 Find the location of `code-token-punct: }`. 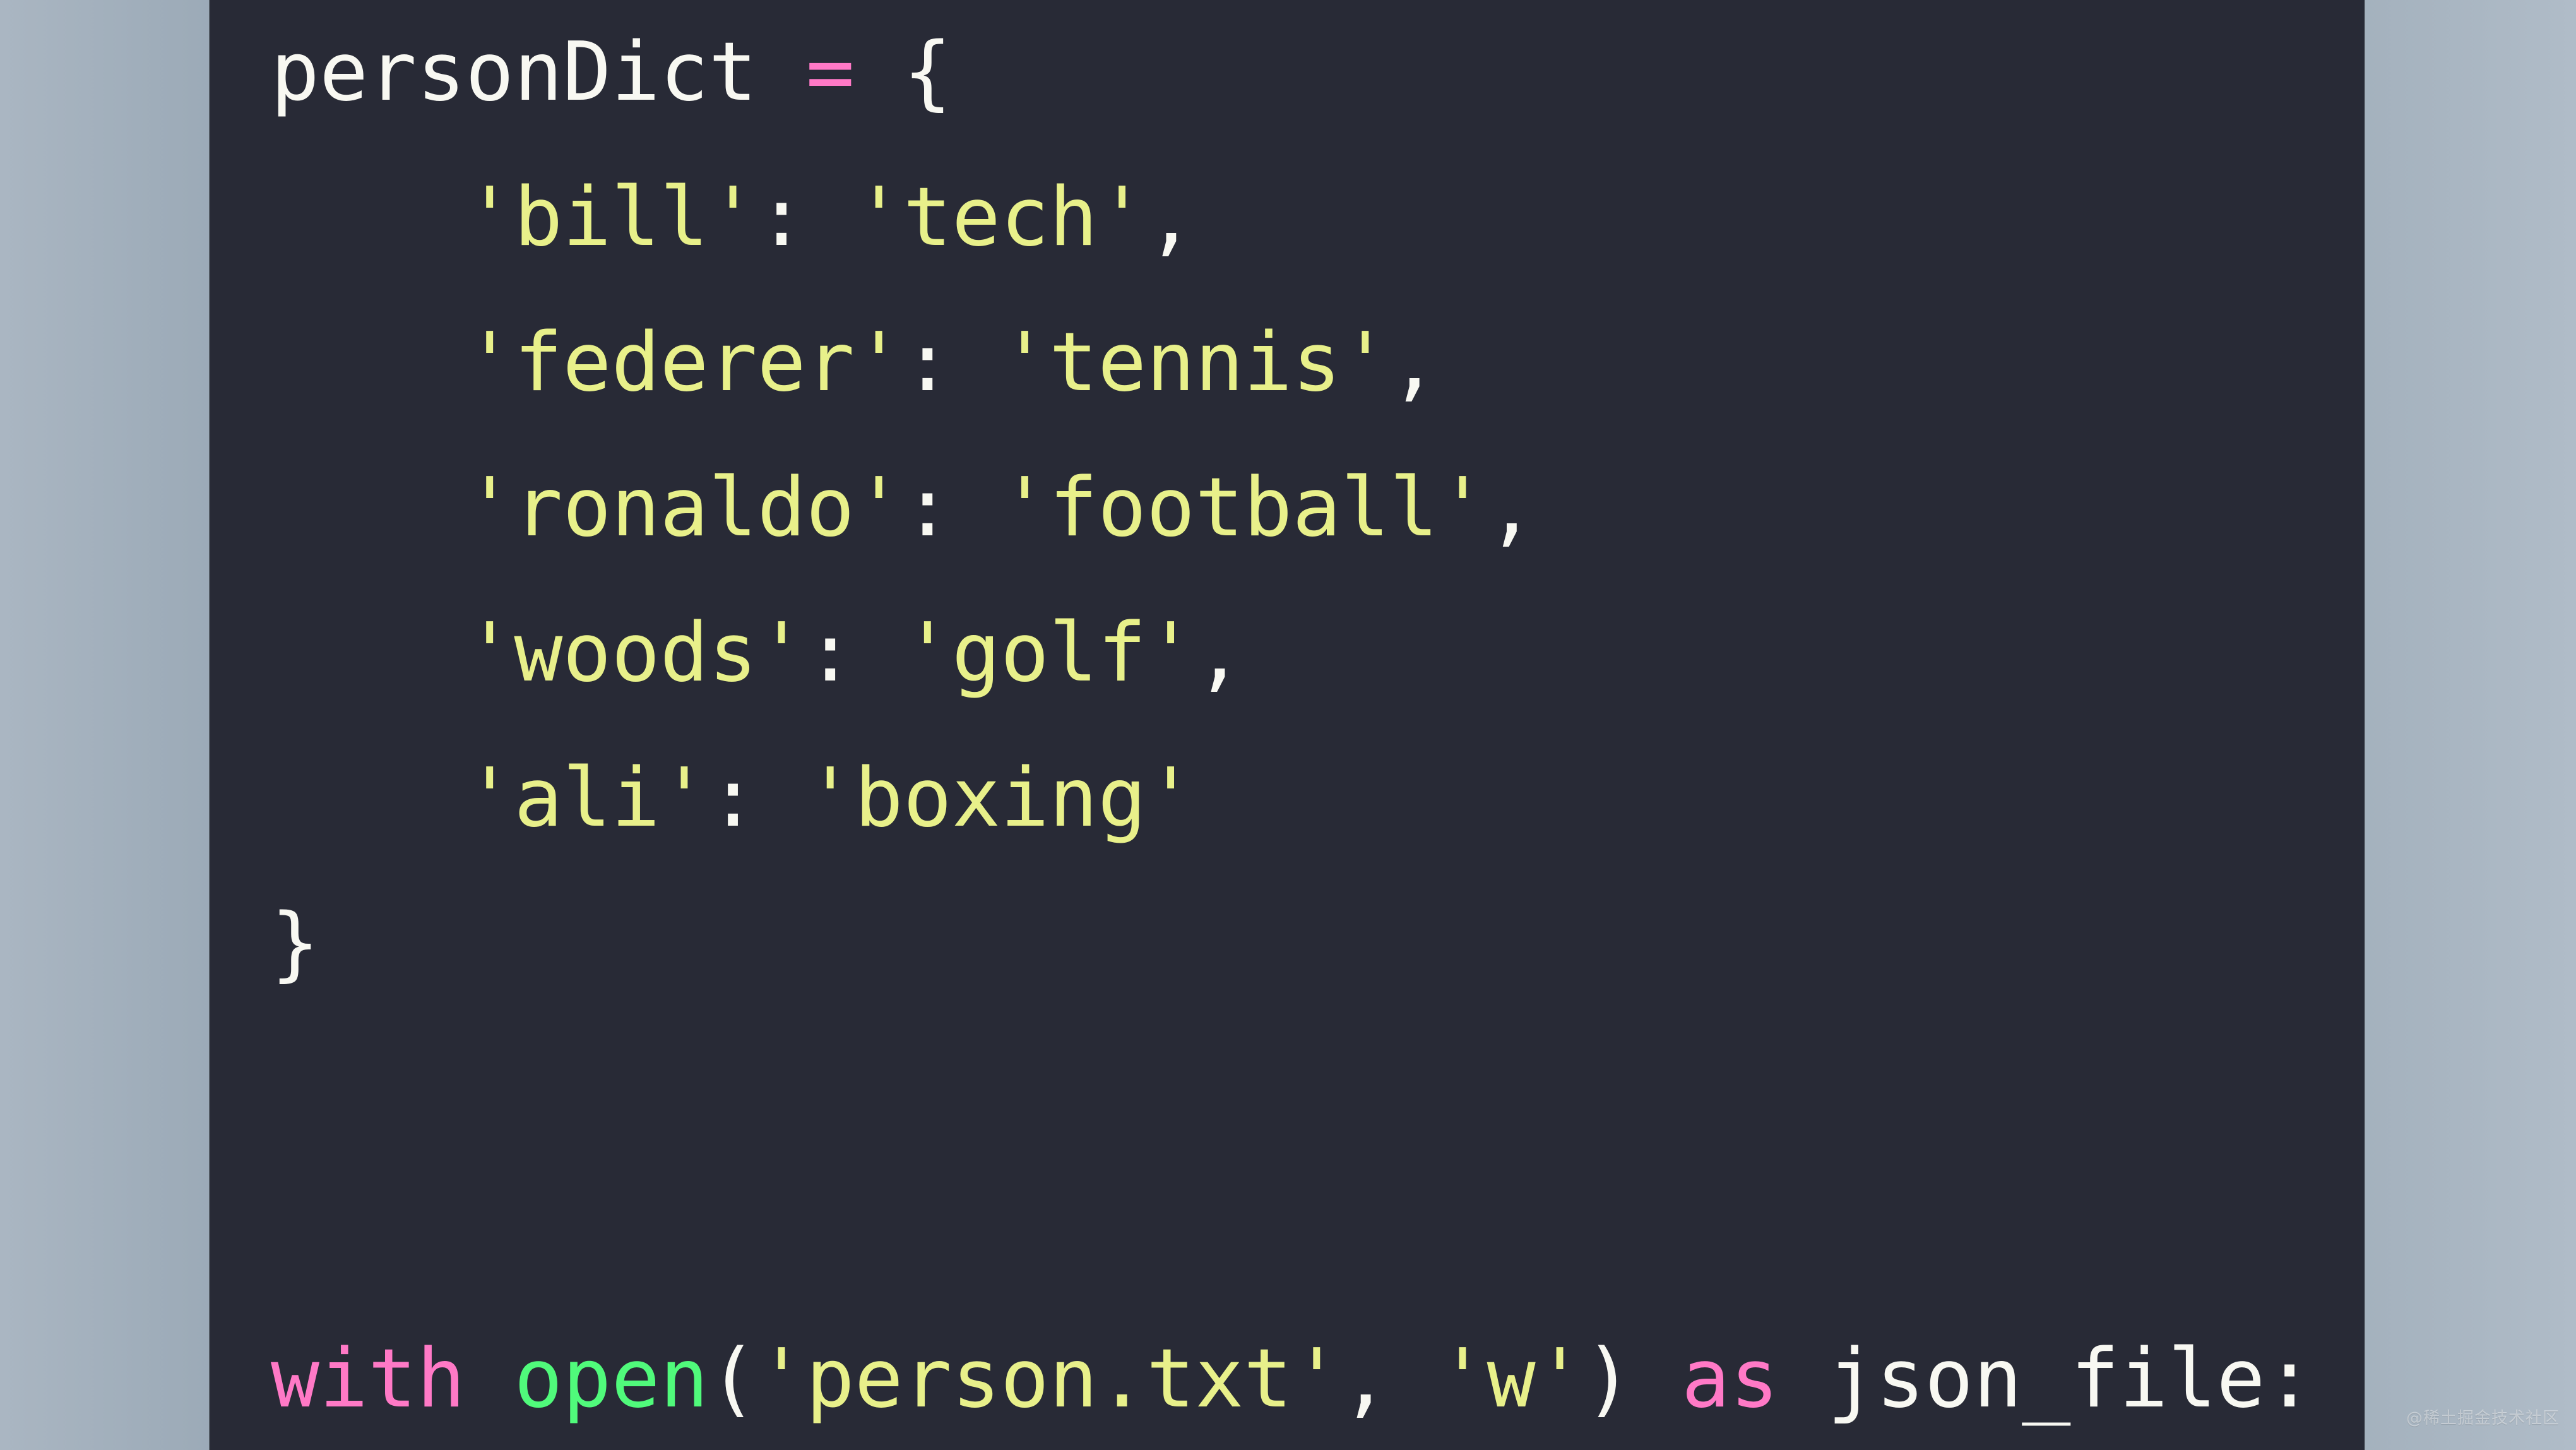

code-token-punct: } is located at coordinates (296, 943).